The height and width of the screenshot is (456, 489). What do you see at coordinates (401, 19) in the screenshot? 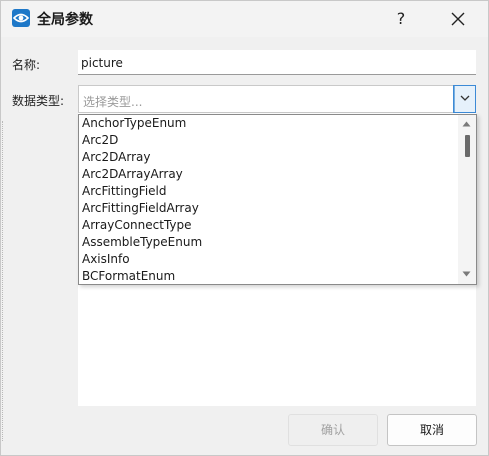
I see `help-button: ?` at bounding box center [401, 19].